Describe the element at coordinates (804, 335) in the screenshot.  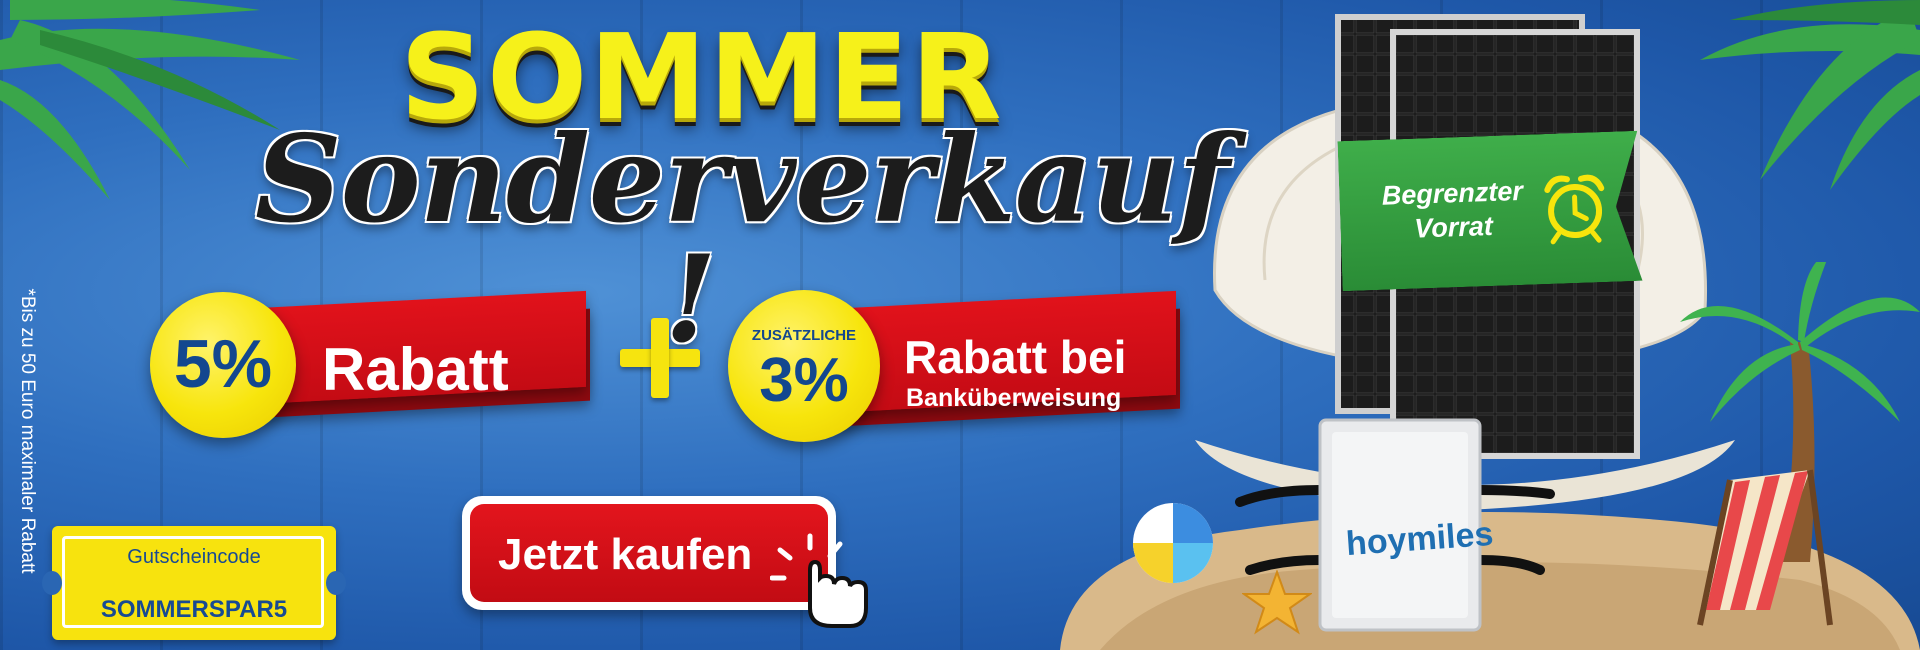
I see `offer-2-extra: ZUSÄTZLICHE` at that location.